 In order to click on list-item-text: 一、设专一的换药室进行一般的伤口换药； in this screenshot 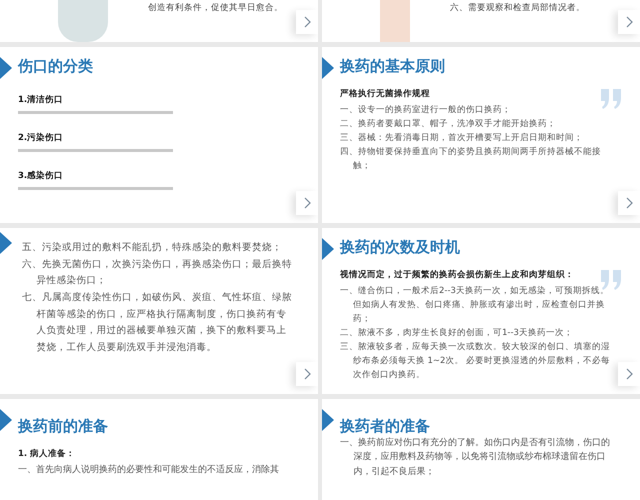, I will do `click(426, 110)`.